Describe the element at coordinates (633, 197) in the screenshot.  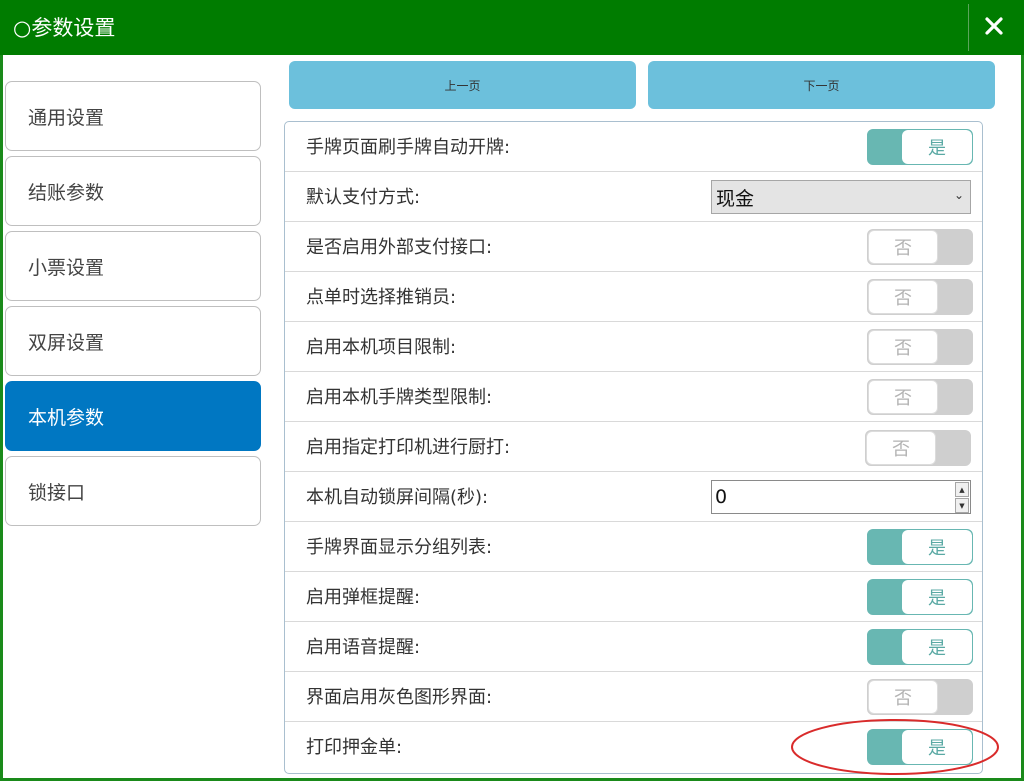
I see `setting-row-default-payment: 默认支付方式: 现金 ⌄` at that location.